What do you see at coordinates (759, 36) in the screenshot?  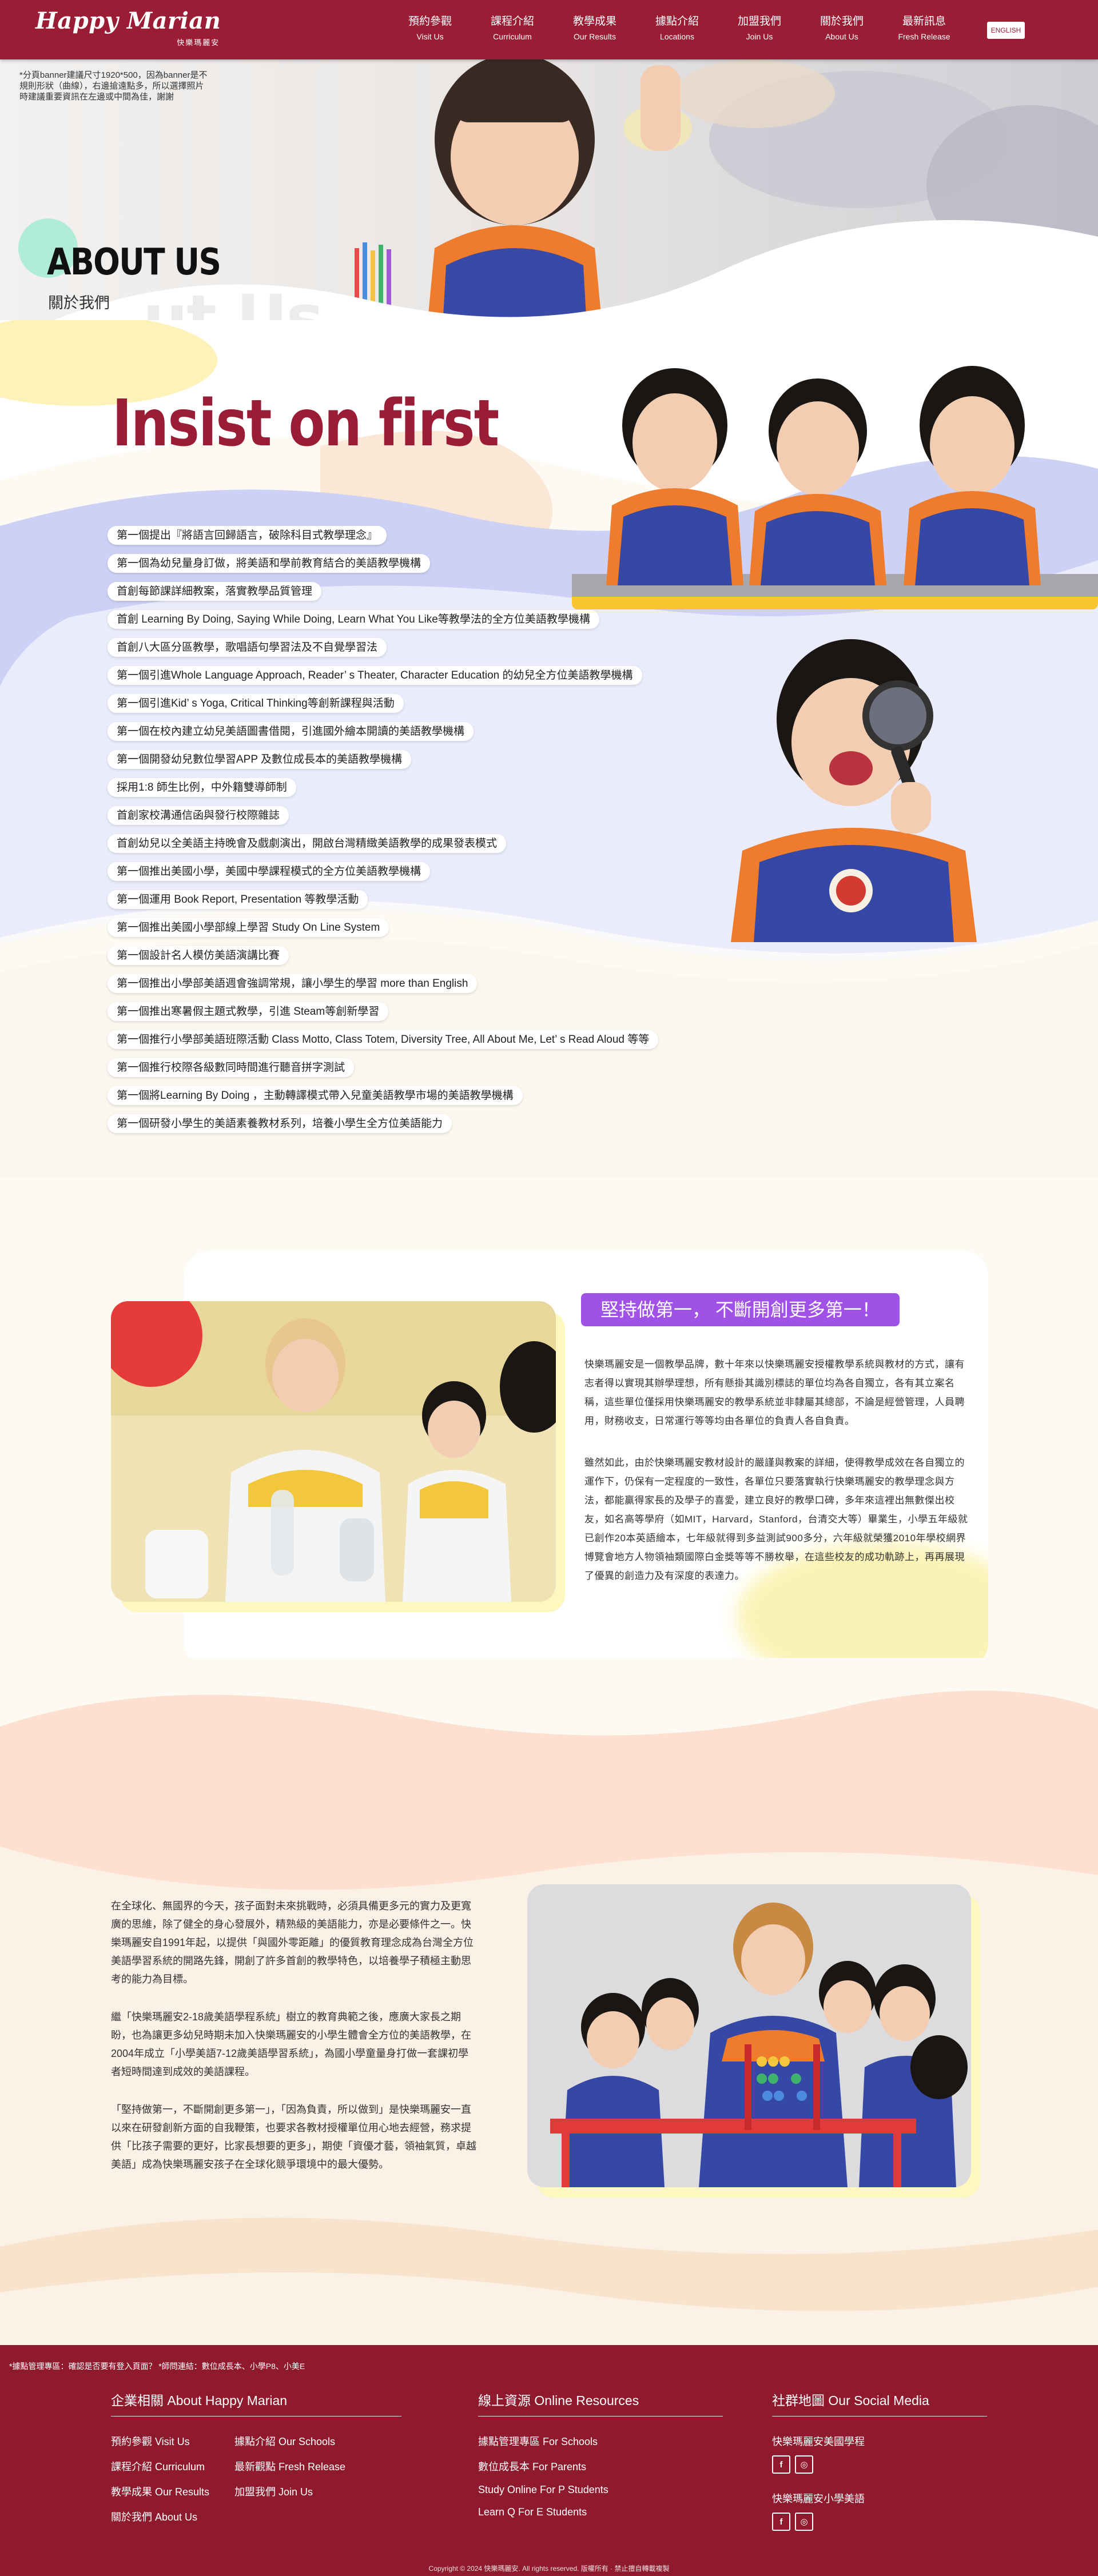 I see `nav-label-en: Join Us` at bounding box center [759, 36].